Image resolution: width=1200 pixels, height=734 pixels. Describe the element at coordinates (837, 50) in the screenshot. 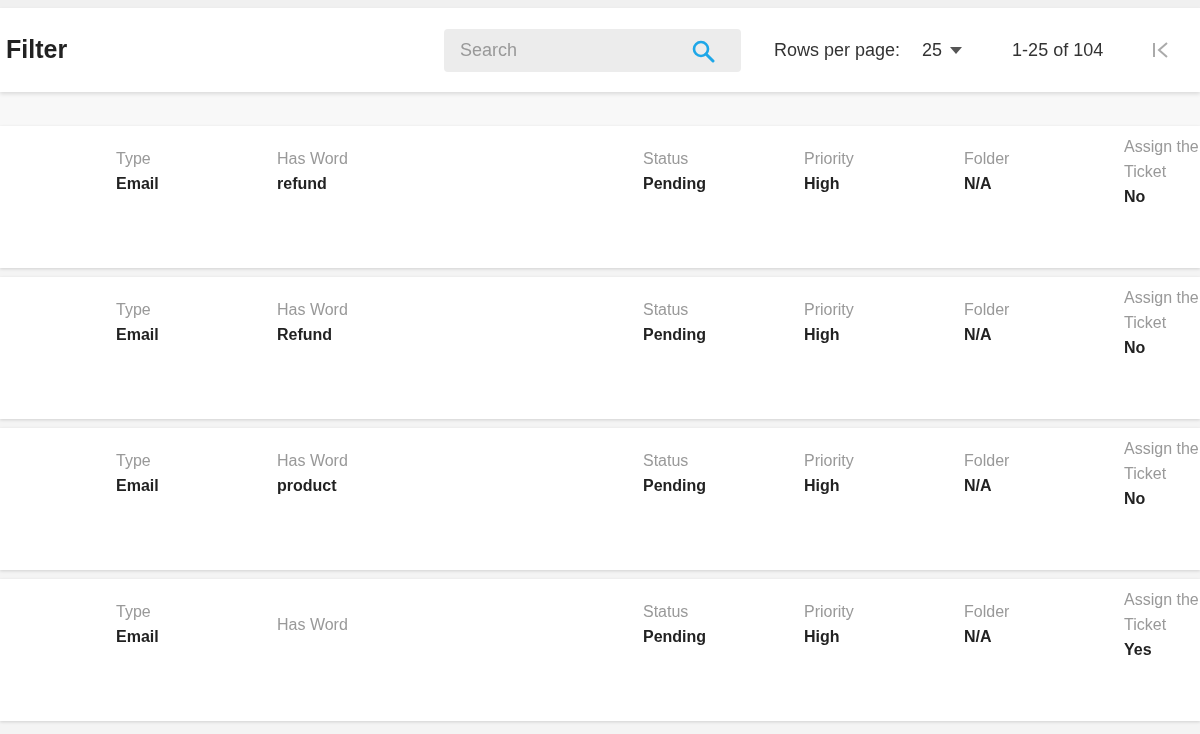

I see `rows-per-page-label: Rows per page:` at that location.